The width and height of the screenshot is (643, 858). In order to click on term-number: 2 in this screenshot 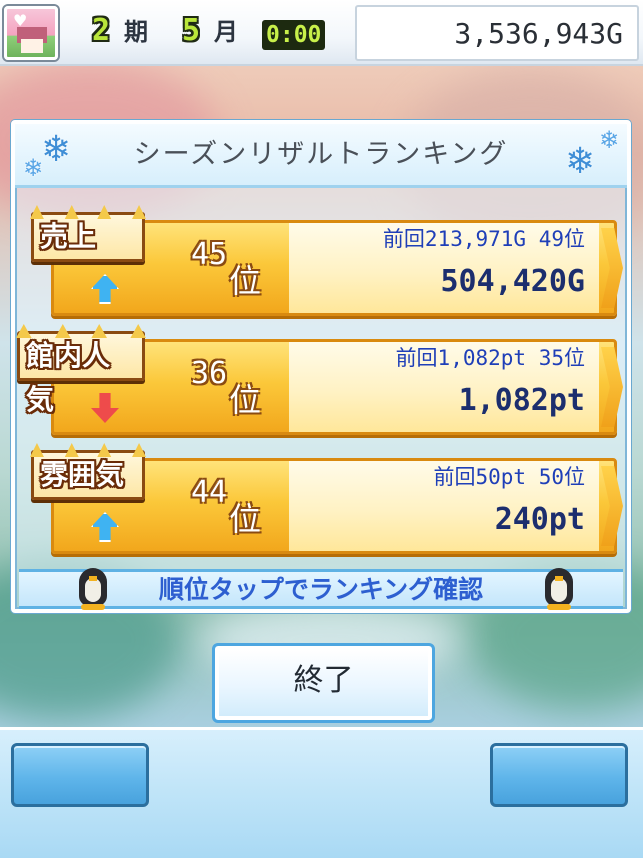, I will do `click(101, 30)`.